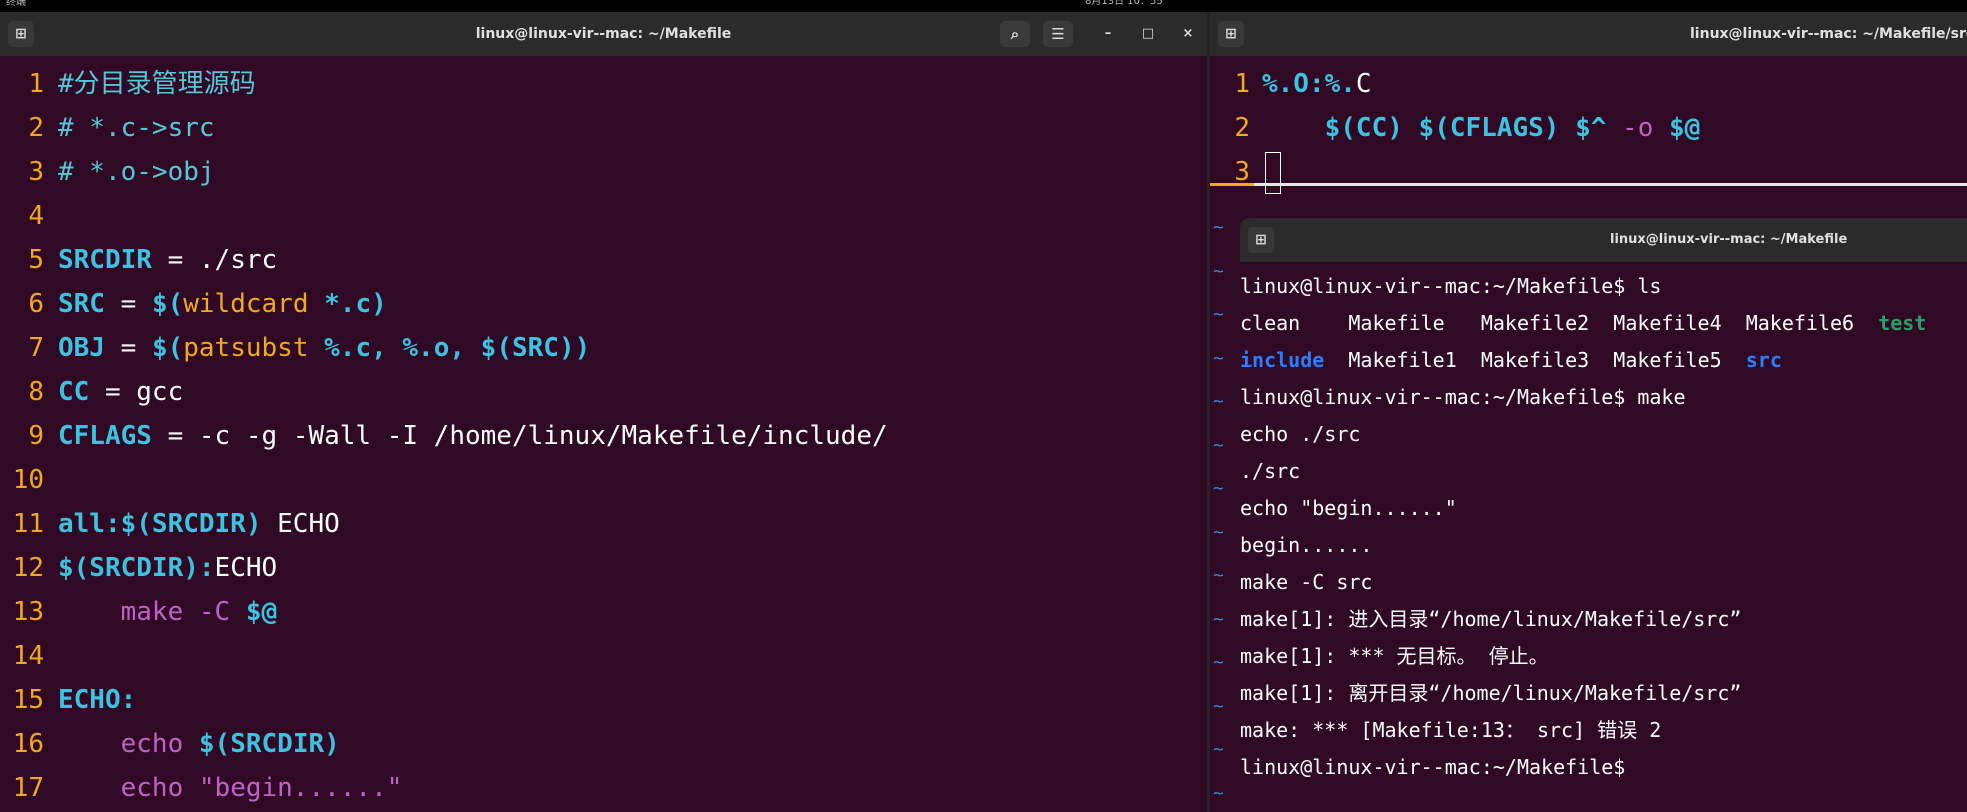 This screenshot has width=1967, height=812. I want to click on menu-button: ☰, so click(1058, 34).